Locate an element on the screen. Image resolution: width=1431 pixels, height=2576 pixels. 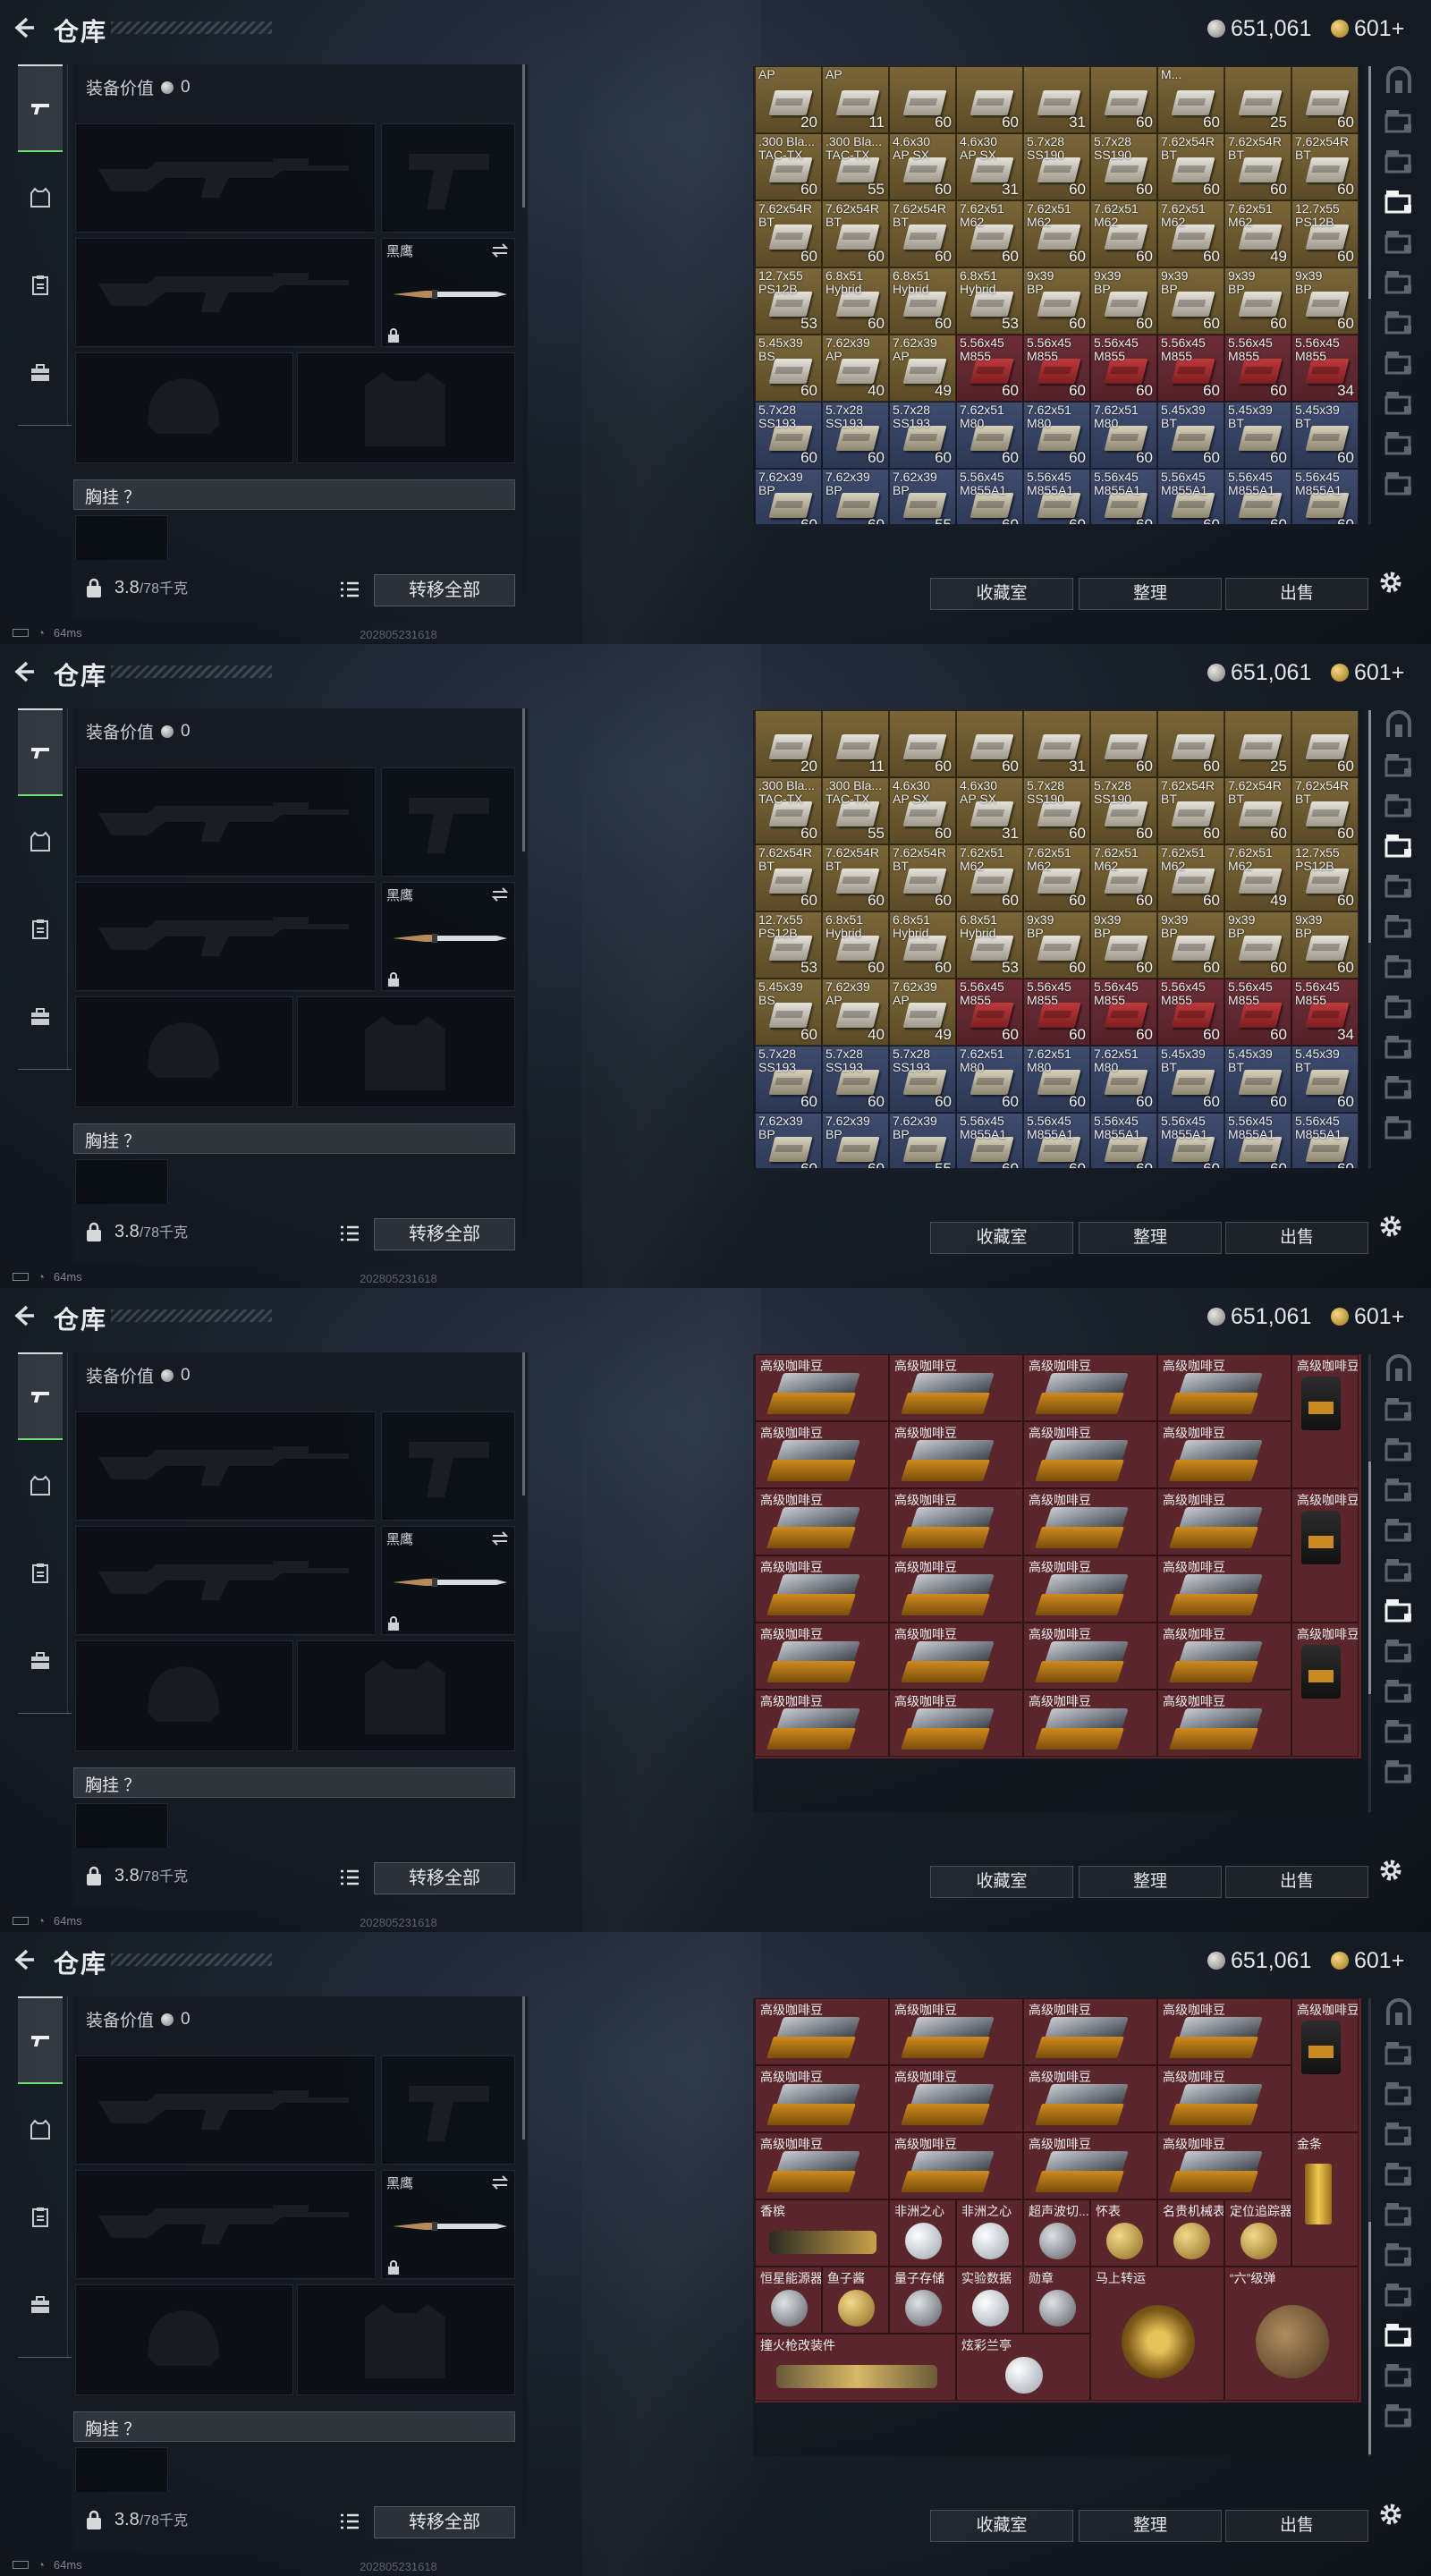
back-arrow-icon is located at coordinates (25, 1315).